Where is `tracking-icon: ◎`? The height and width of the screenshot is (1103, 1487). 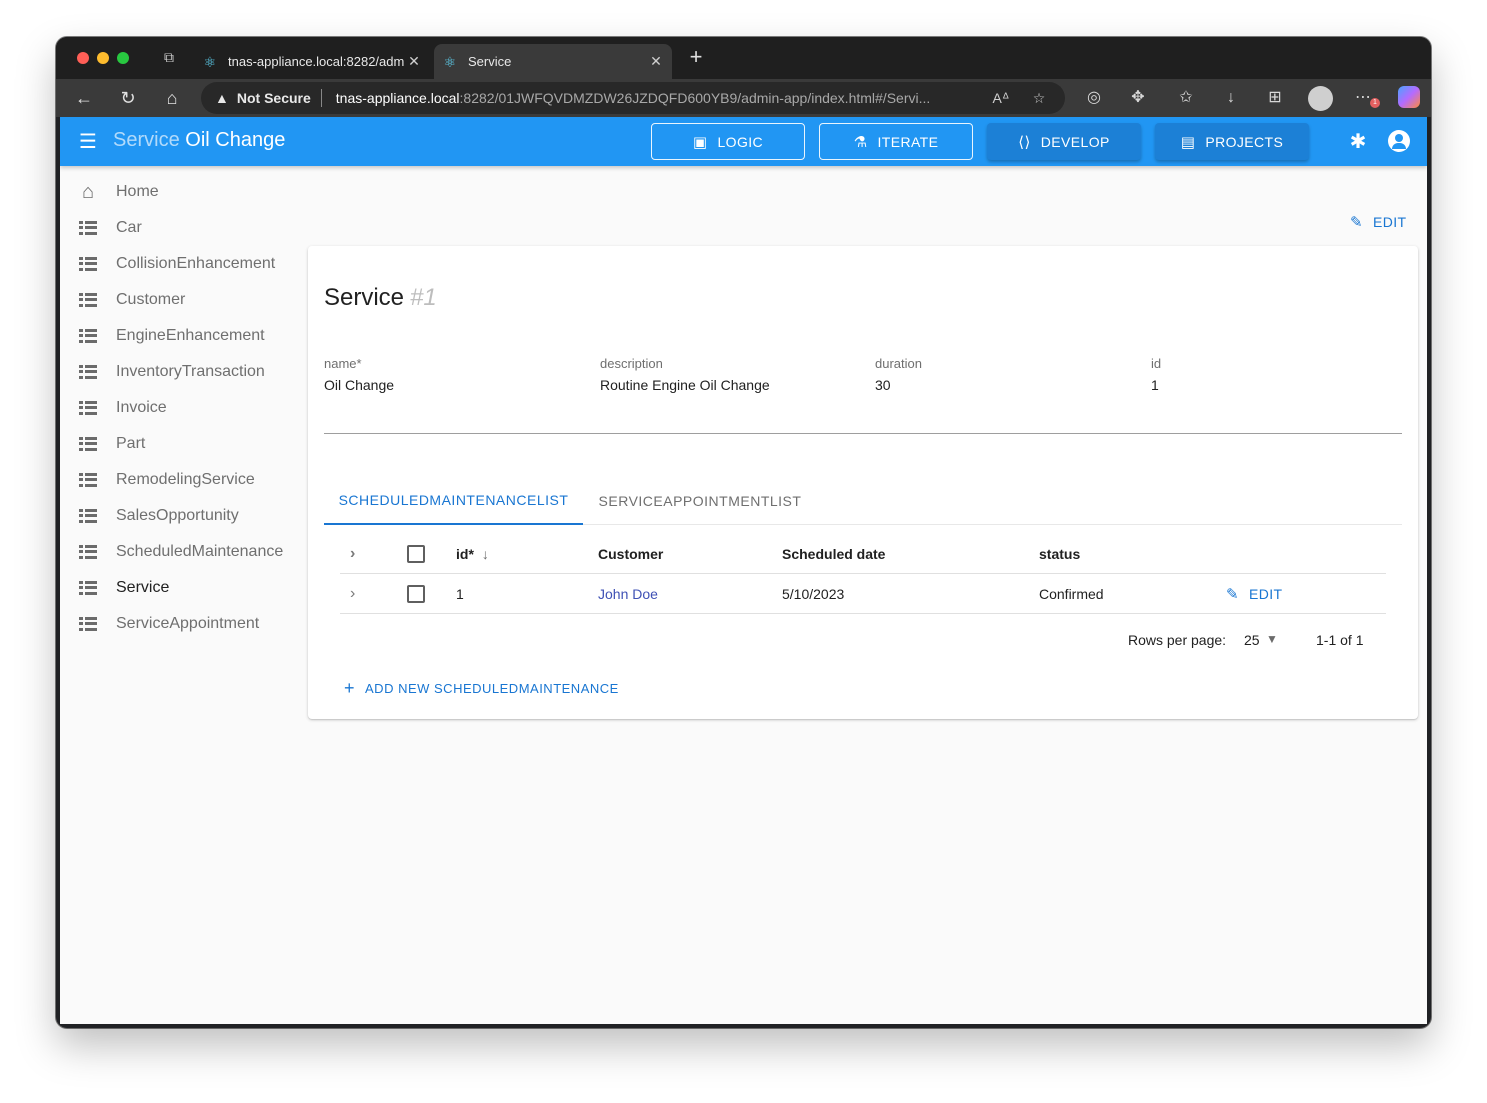
tracking-icon: ◎ is located at coordinates (1094, 98).